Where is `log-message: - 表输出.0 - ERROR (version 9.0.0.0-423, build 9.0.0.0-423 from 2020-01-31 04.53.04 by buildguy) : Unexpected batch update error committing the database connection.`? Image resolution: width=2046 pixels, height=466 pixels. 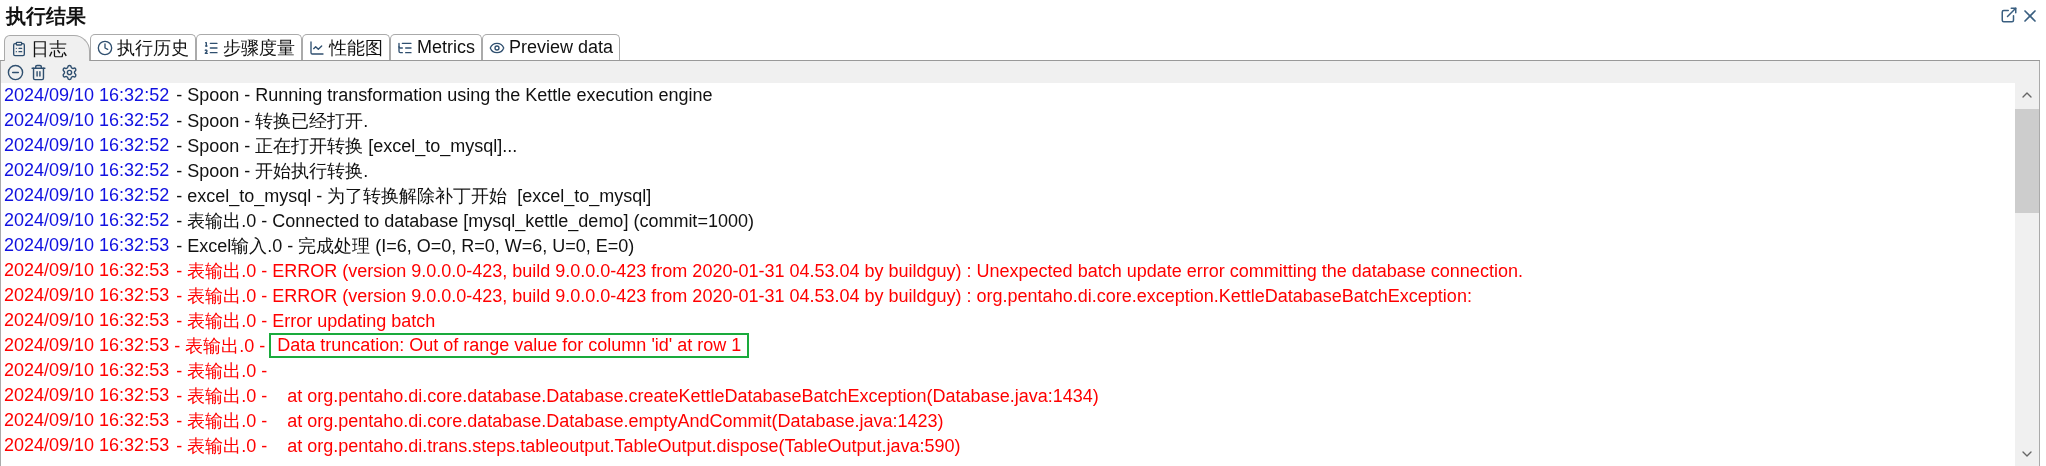 log-message: - 表输出.0 - ERROR (version 9.0.0.0-423, build 9.0.0.0-423 from 2020-01-31 04.53.04 by buildguy) : Unexpected batch update error committing the database connection. is located at coordinates (849, 271).